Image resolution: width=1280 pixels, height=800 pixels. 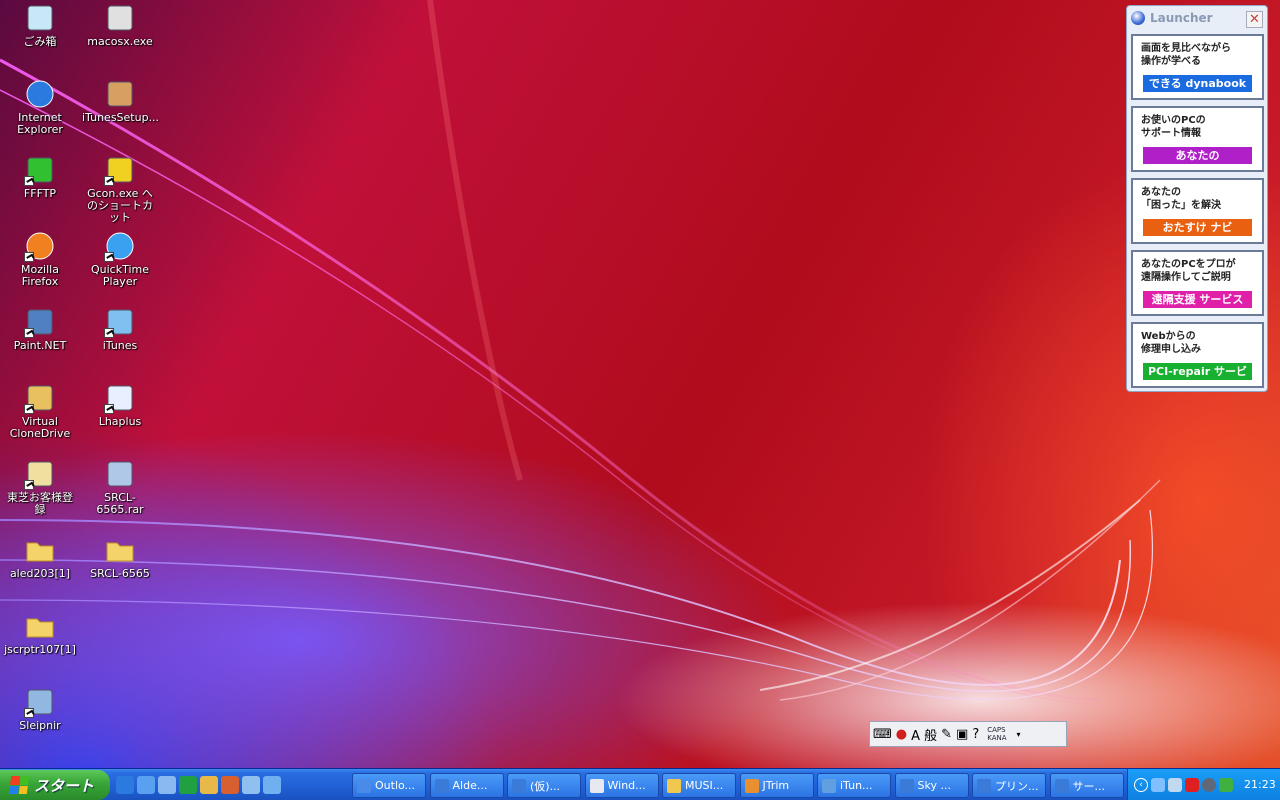 I want to click on desktop-icon: SRCL-6565, so click(x=120, y=557).